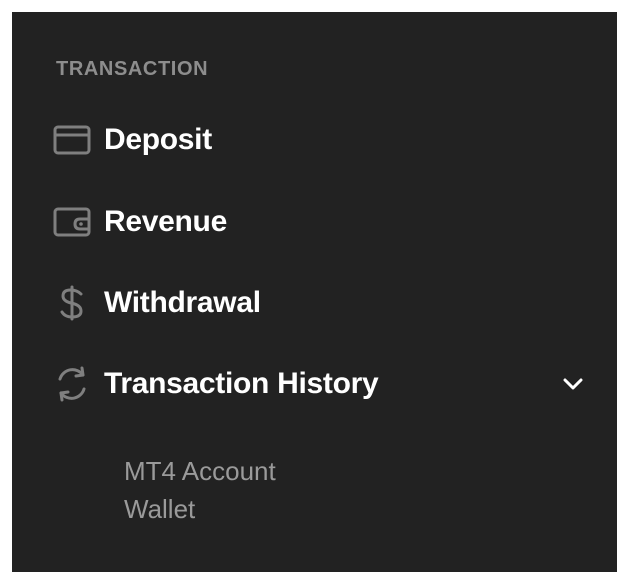 This screenshot has height=572, width=617. I want to click on transaction-history-submenu: MT4 Account Wallet, so click(200, 490).